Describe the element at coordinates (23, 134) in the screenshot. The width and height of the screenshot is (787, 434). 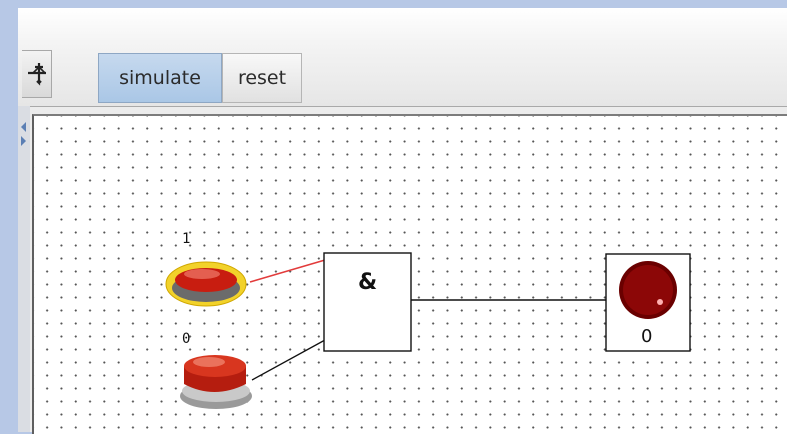
I see `collapse-arrows-icon` at that location.